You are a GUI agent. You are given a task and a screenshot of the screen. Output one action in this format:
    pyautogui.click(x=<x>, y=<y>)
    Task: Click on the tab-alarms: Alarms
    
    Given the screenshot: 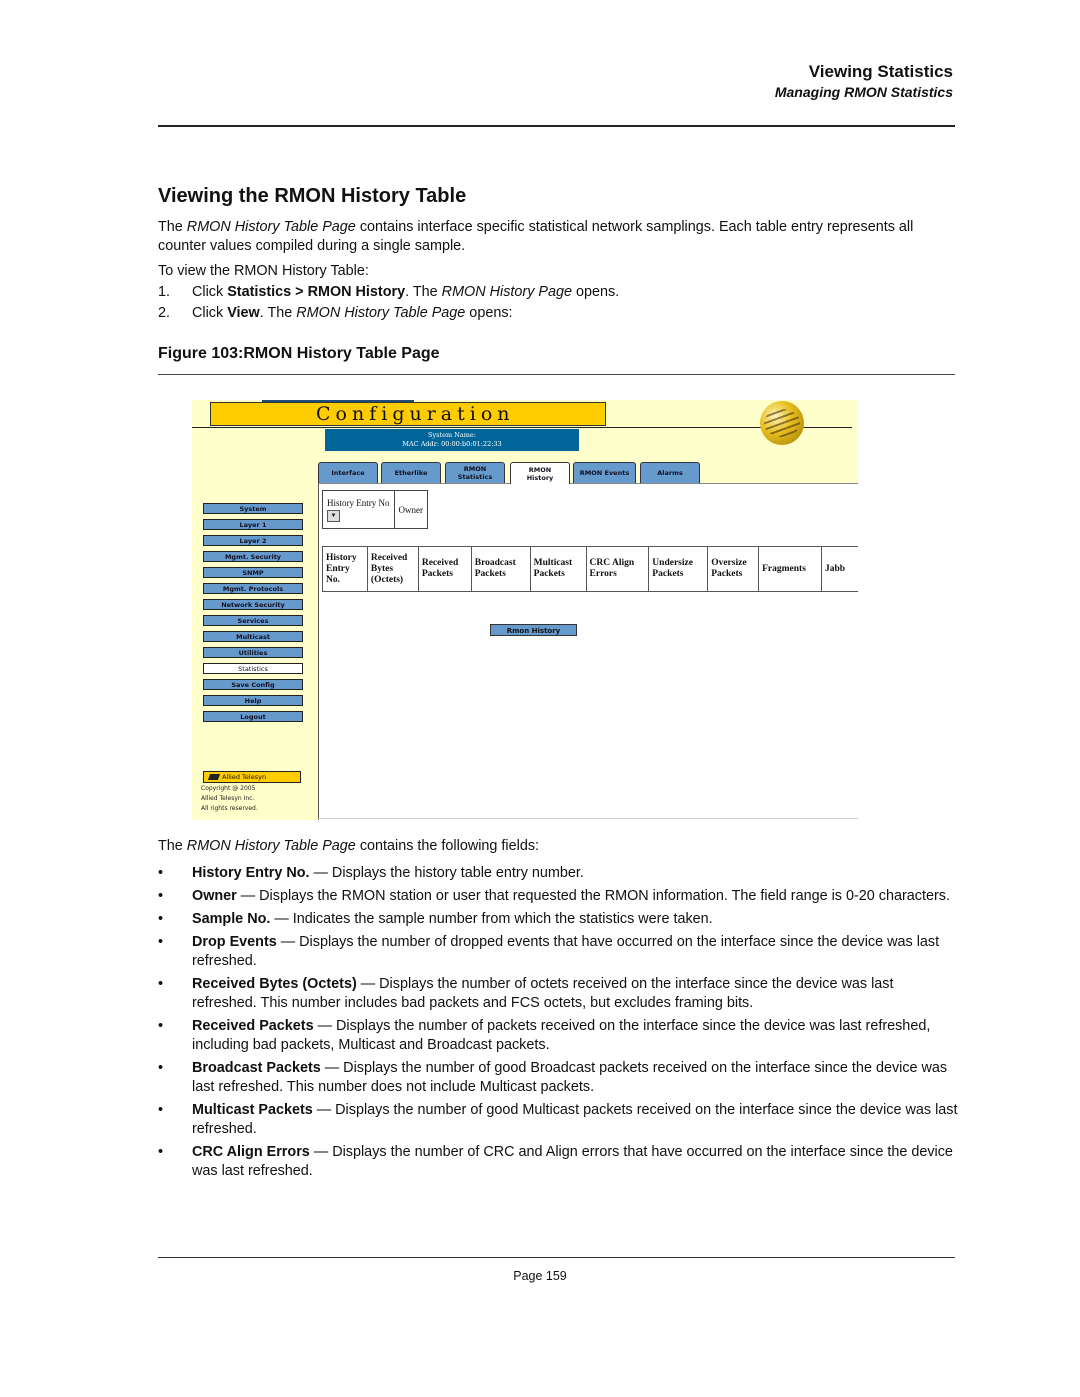 What is the action you would take?
    pyautogui.click(x=670, y=472)
    